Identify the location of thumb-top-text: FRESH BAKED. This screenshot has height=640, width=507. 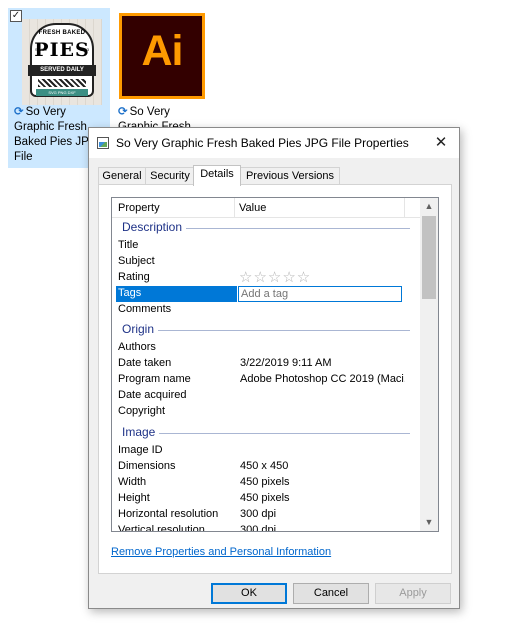
(62, 33).